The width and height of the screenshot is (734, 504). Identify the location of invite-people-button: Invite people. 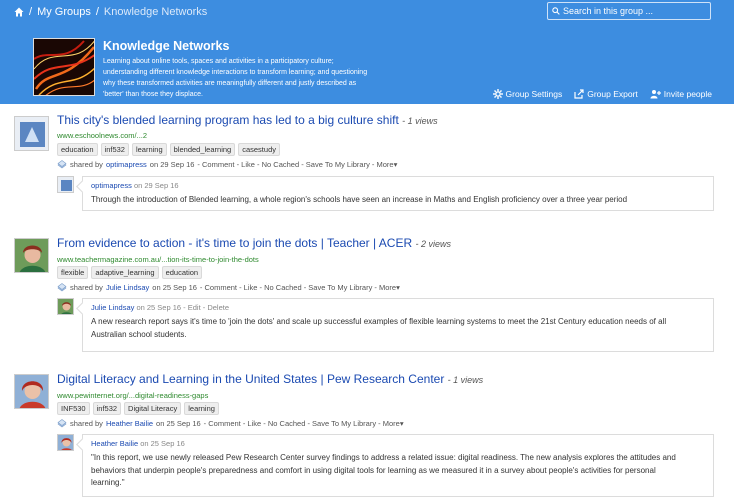
(681, 94).